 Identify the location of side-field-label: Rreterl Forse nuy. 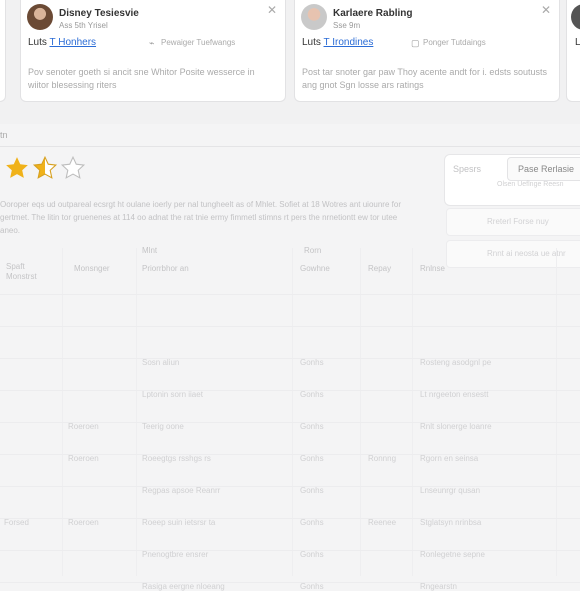
(518, 221).